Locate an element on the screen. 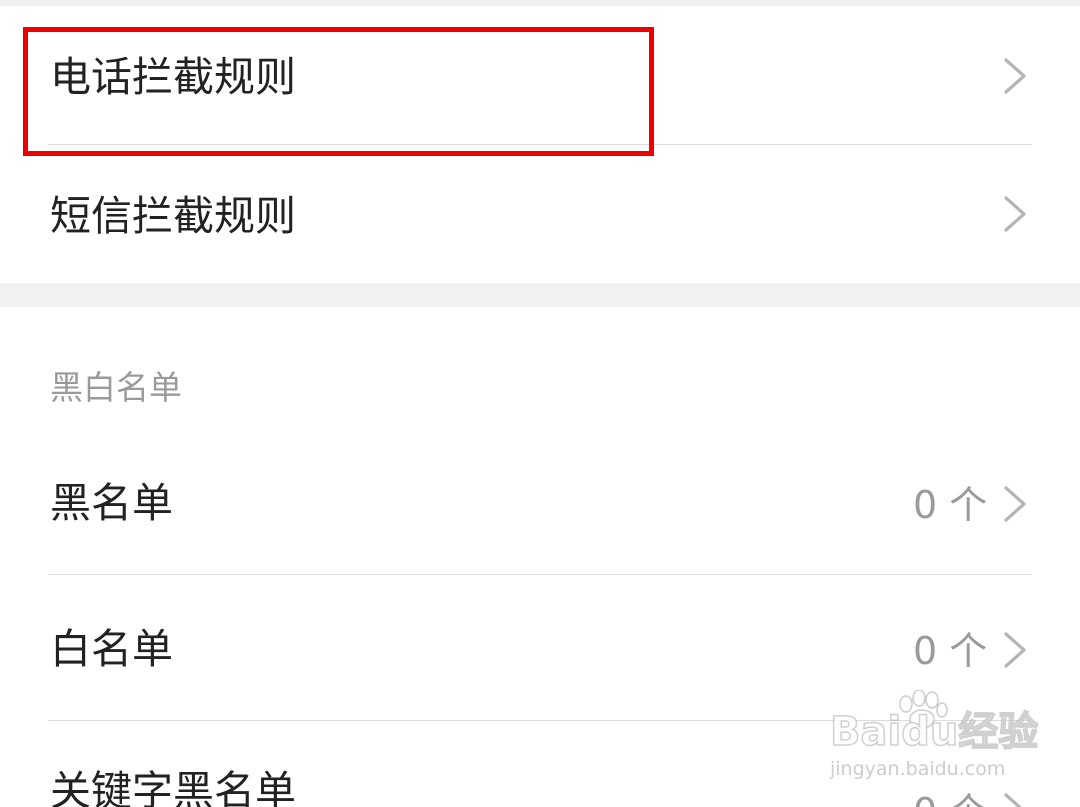 Image resolution: width=1080 pixels, height=807 pixels. row-keyword-blacklist: 关键字黑名单 0 个 is located at coordinates (540, 764).